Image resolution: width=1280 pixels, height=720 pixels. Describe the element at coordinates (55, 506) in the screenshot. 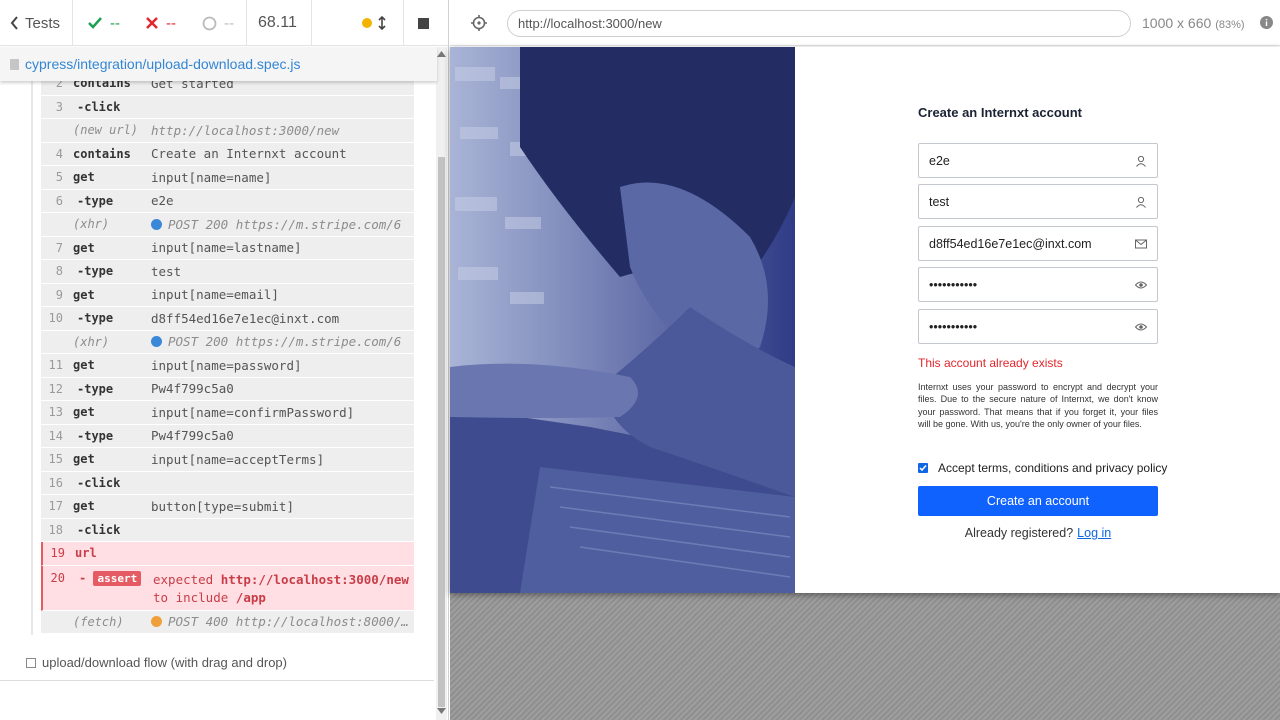

I see `command-number: 17` at that location.